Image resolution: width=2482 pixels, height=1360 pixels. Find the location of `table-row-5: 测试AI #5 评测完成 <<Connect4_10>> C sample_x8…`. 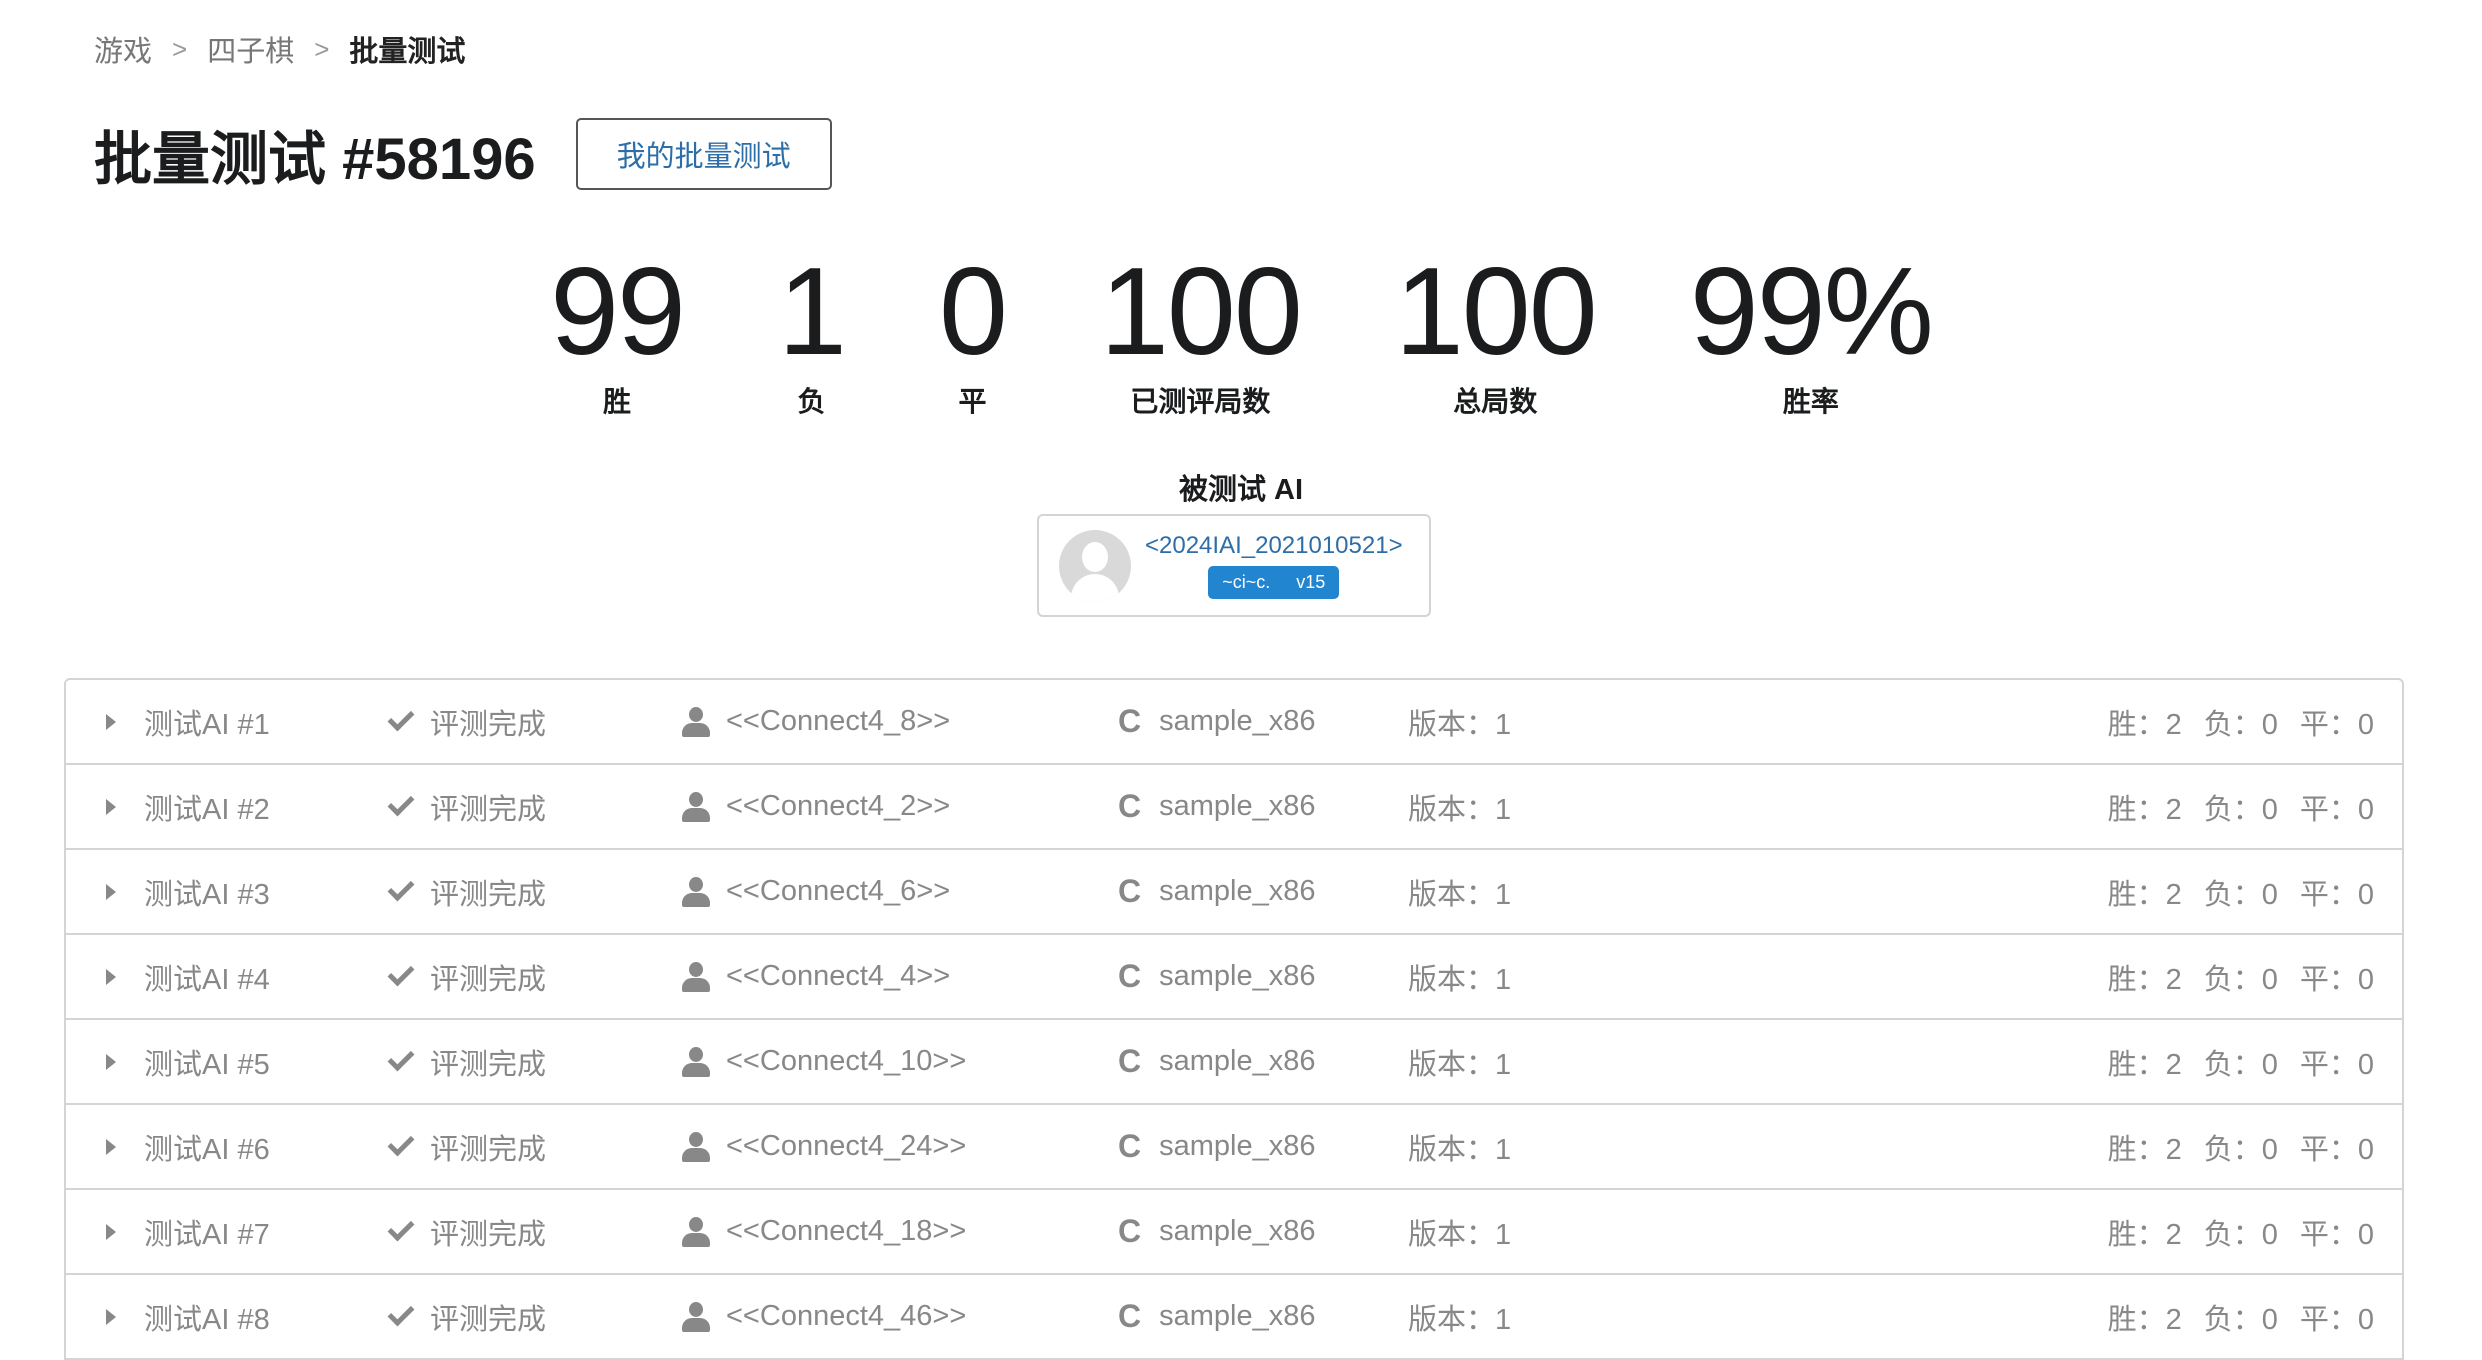

table-row-5: 测试AI #5 评测完成 <<Connect4_10>> C sample_x8… is located at coordinates (1234, 1062).